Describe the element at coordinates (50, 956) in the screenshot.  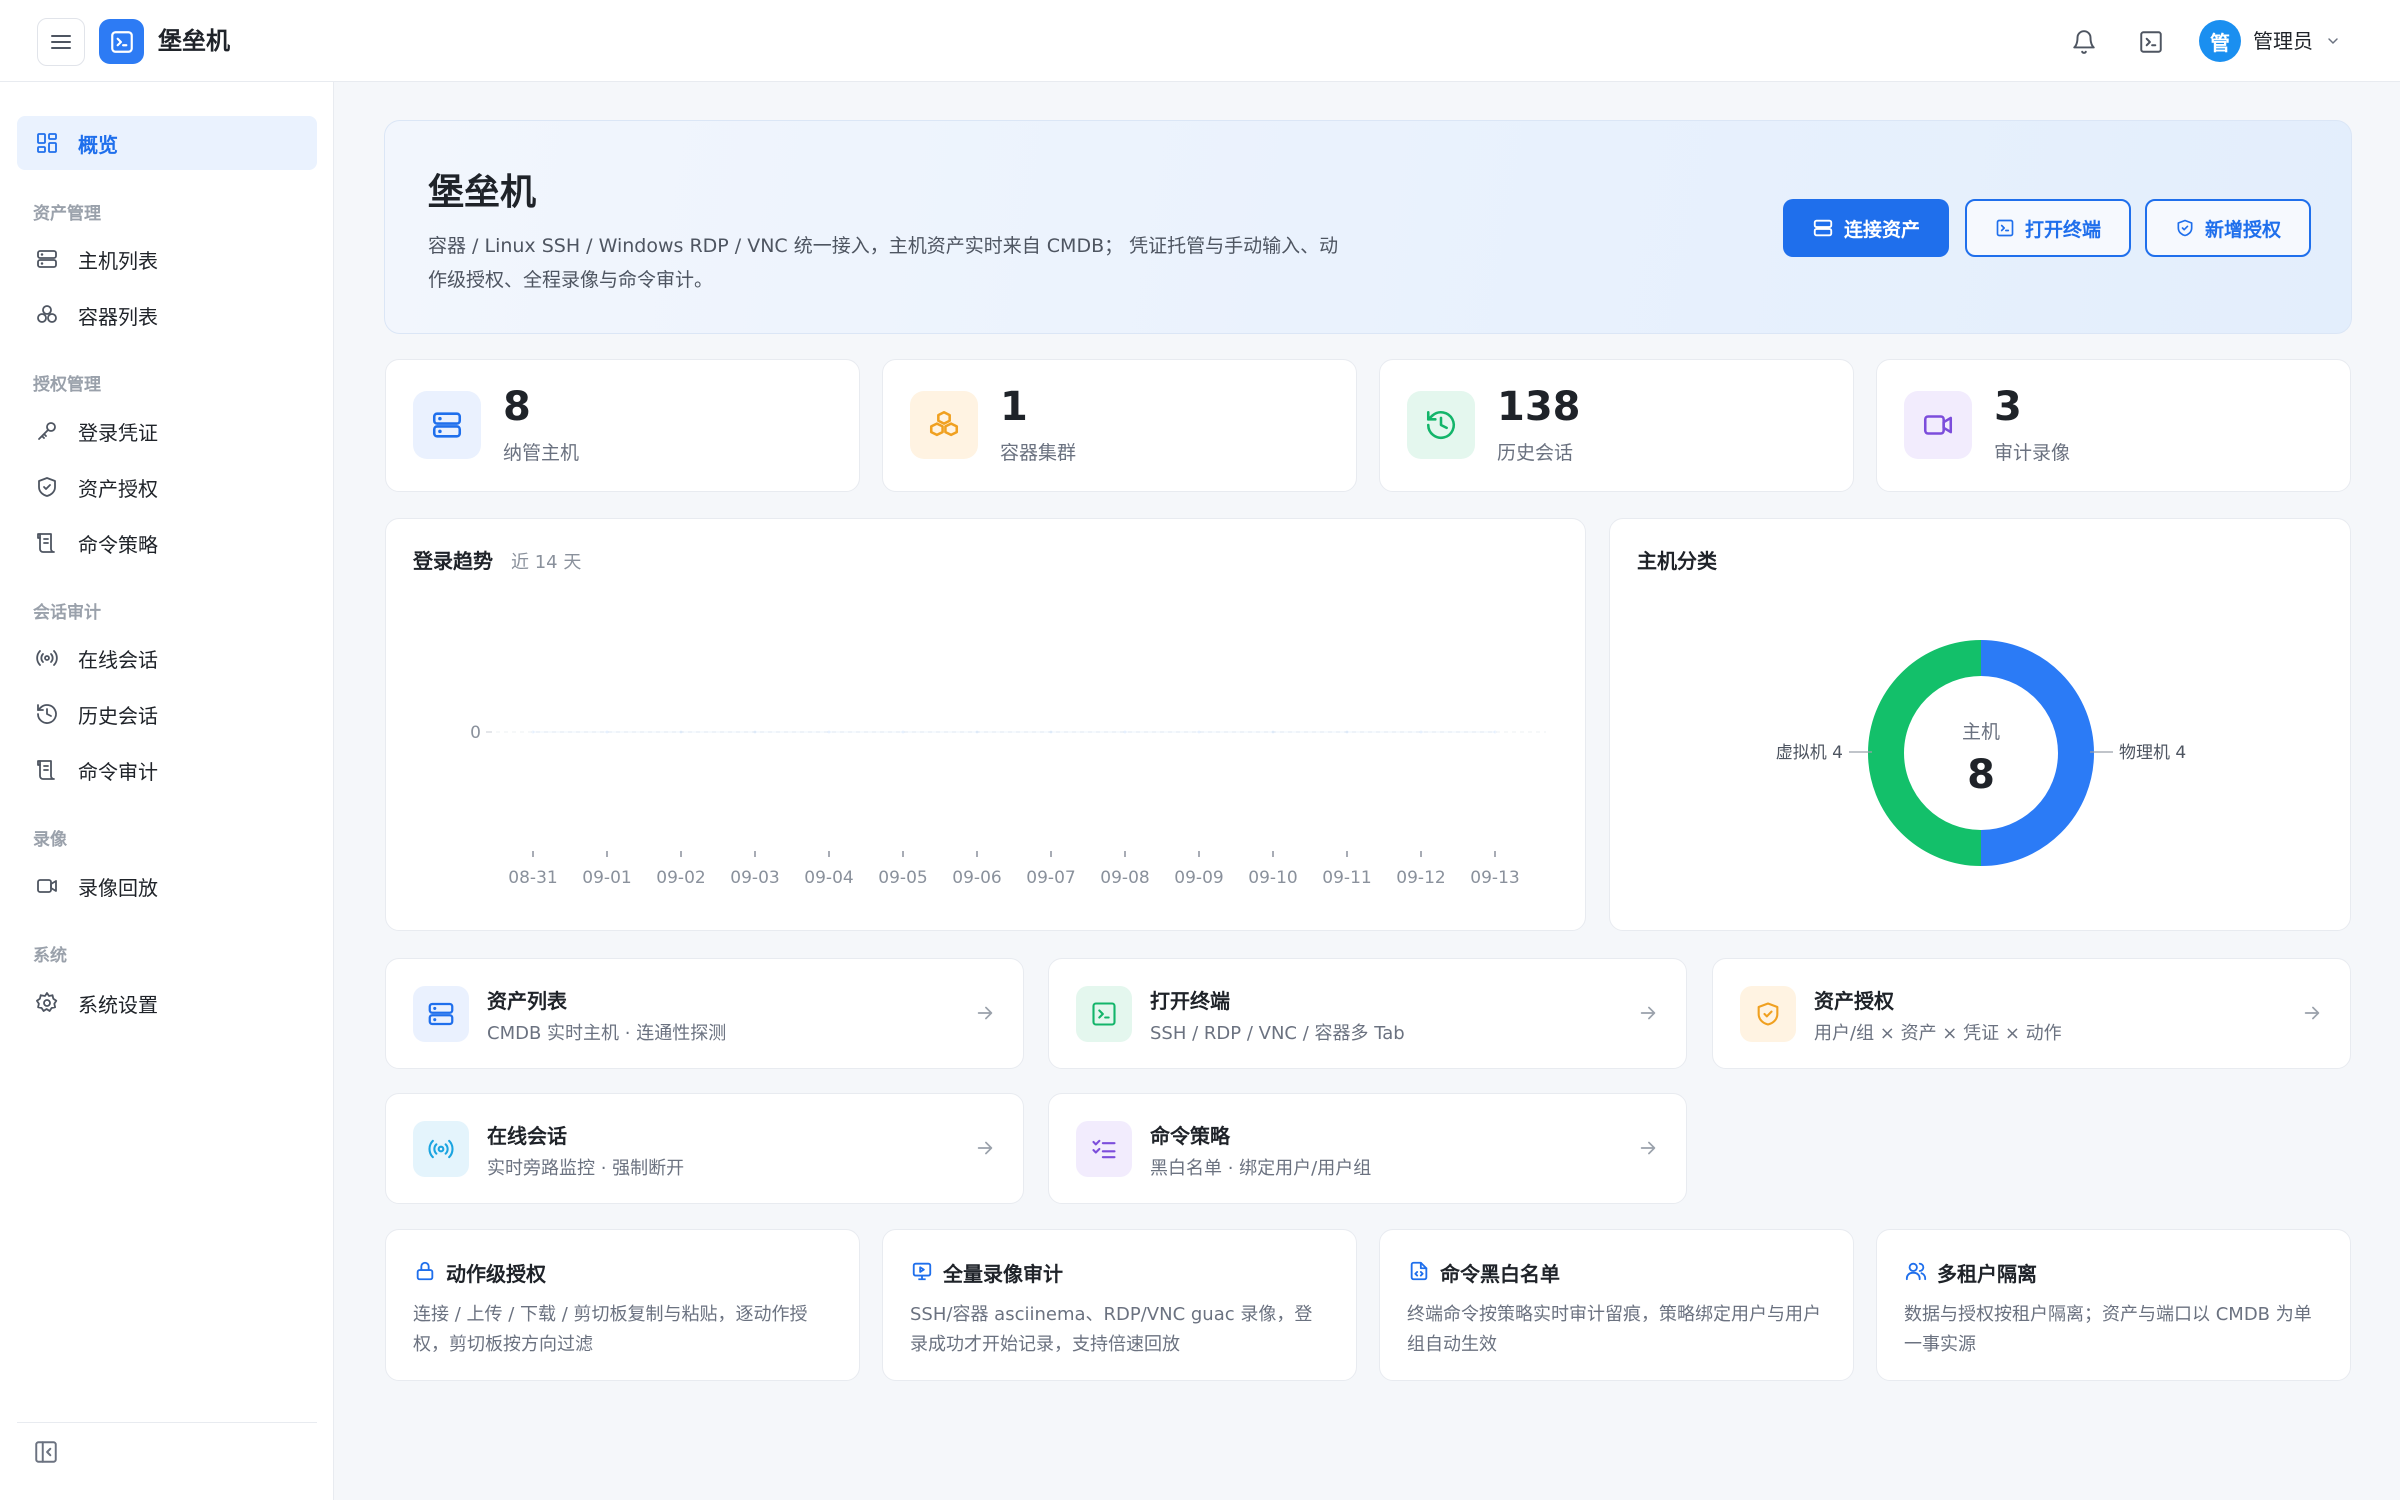
I see `nav-group-system: 系统` at that location.